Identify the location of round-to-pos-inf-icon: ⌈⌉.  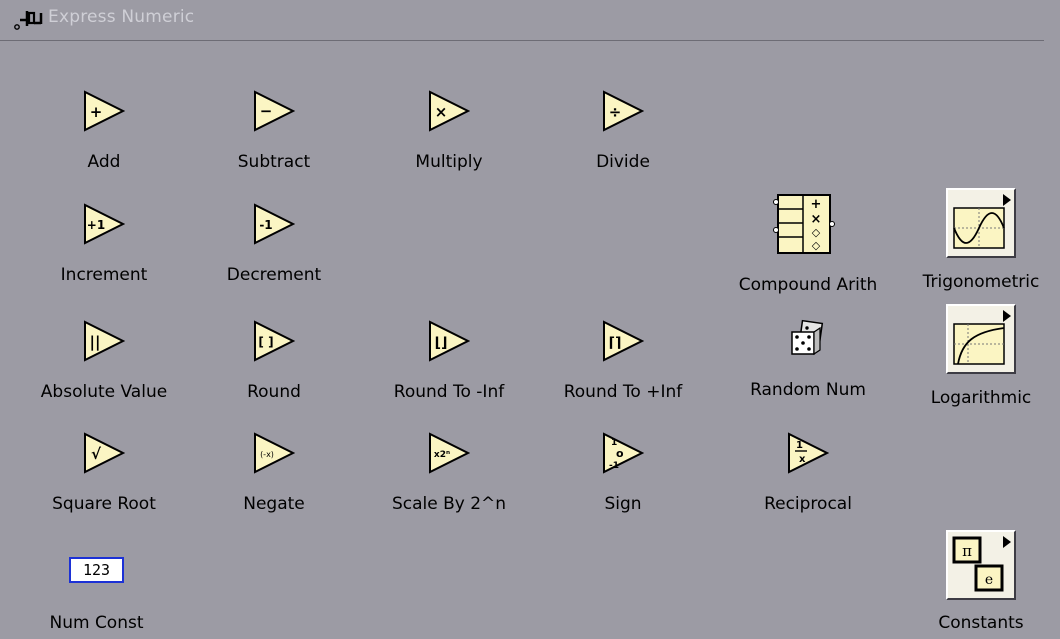
(623, 341).